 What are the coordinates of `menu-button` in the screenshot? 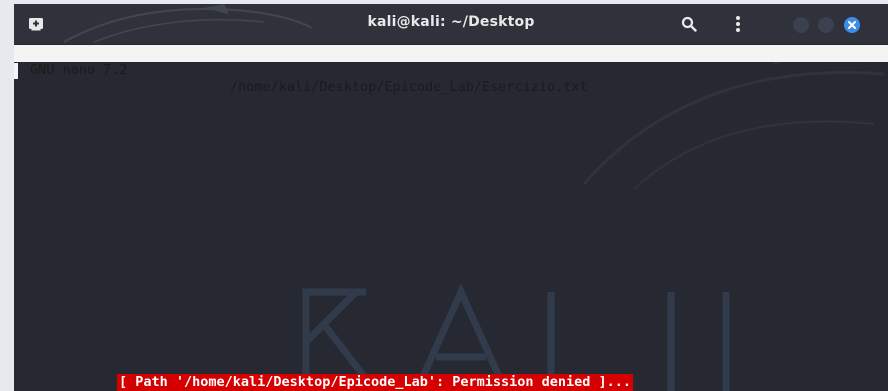 It's located at (738, 24).